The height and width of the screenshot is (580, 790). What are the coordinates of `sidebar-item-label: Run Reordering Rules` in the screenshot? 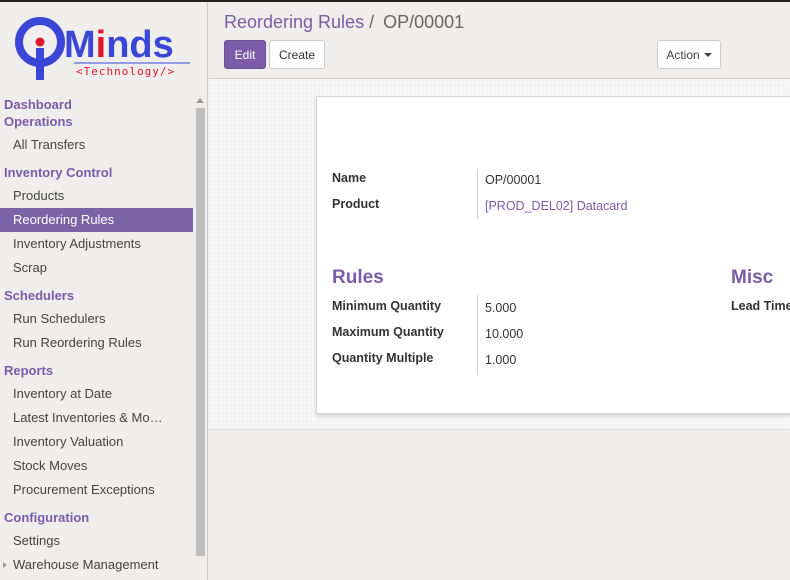 It's located at (77, 342).